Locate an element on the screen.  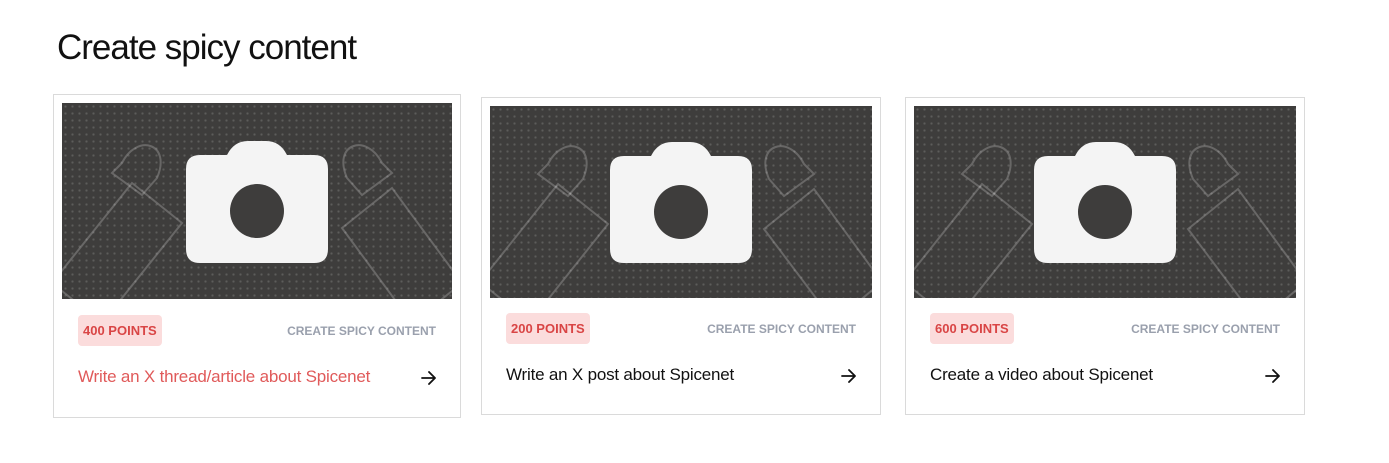
points-badge: 200 POINTS is located at coordinates (548, 328).